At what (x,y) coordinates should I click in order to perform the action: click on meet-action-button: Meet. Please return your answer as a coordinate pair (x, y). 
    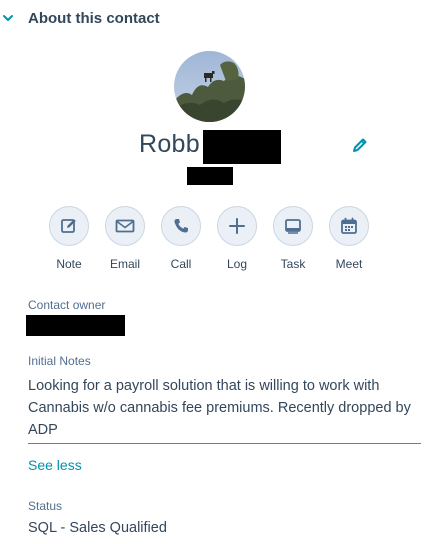
    Looking at the image, I should click on (349, 238).